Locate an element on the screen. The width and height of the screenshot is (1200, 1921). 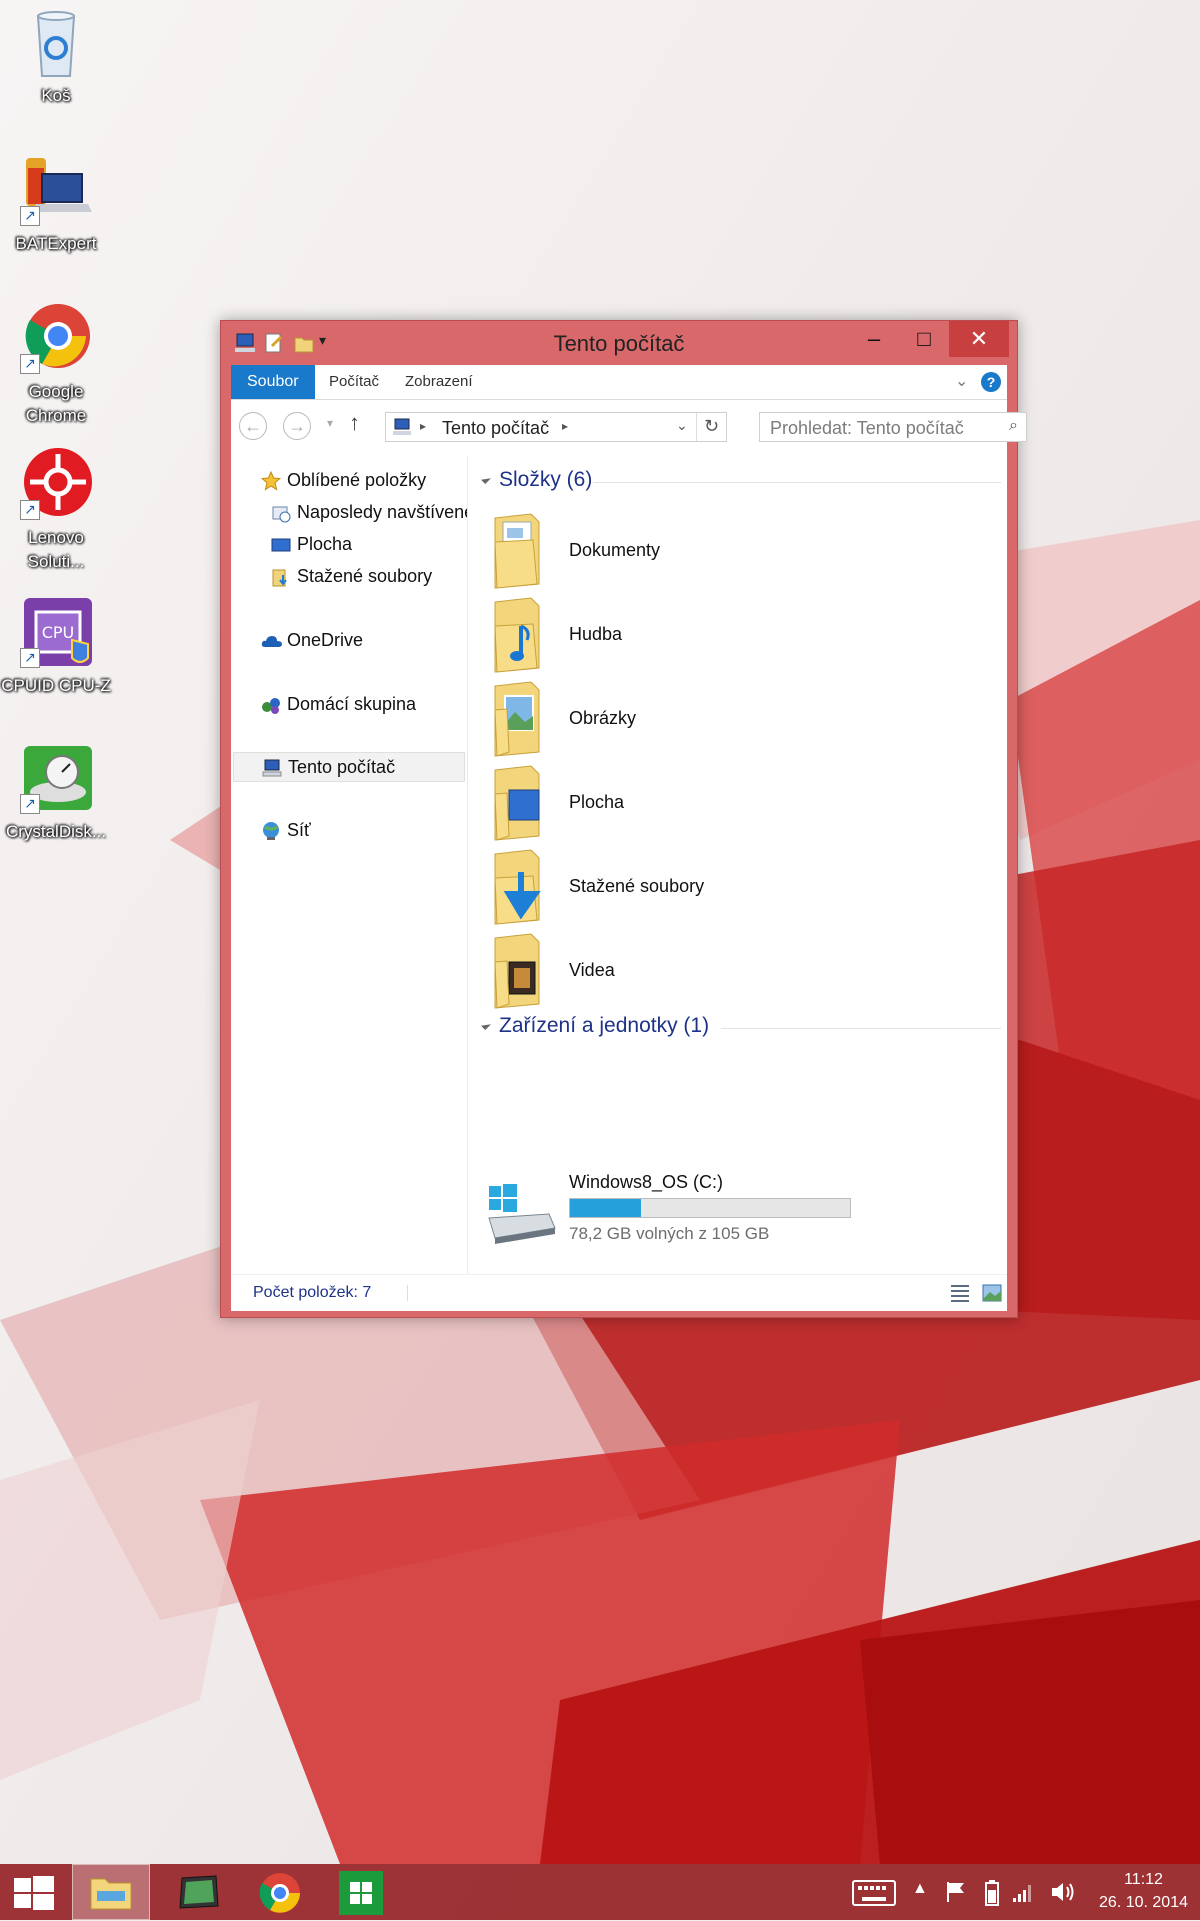
search-icon: ⌕ is located at coordinates (1013, 426).